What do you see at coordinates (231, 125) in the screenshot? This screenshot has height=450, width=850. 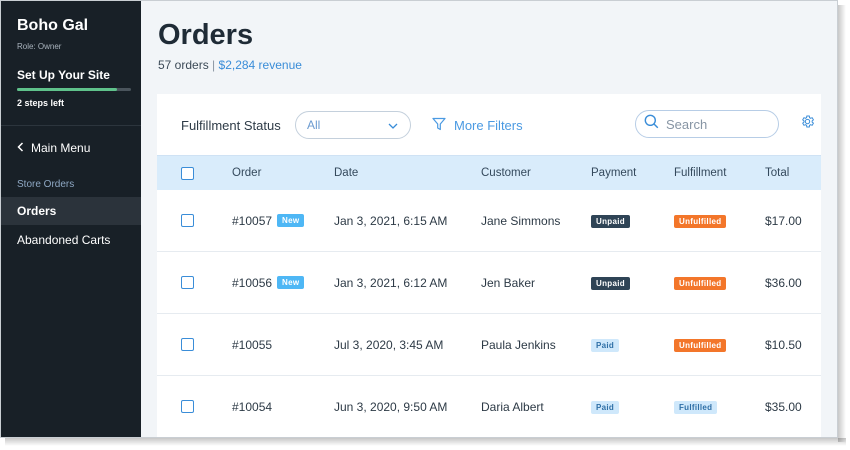 I see `fulfillment-status-label: Fulfillment Status` at bounding box center [231, 125].